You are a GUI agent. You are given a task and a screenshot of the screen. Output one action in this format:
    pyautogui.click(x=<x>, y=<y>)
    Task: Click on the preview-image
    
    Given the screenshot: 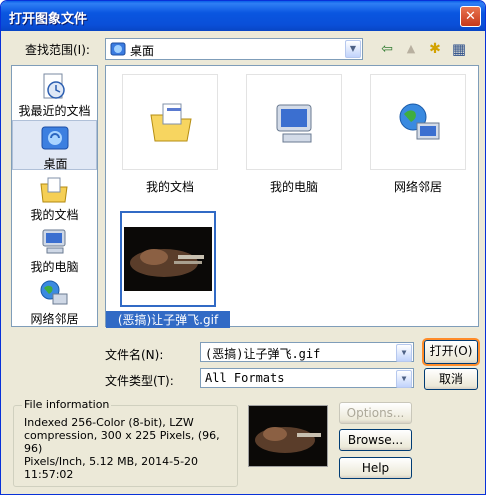 What is the action you would take?
    pyautogui.click(x=288, y=436)
    